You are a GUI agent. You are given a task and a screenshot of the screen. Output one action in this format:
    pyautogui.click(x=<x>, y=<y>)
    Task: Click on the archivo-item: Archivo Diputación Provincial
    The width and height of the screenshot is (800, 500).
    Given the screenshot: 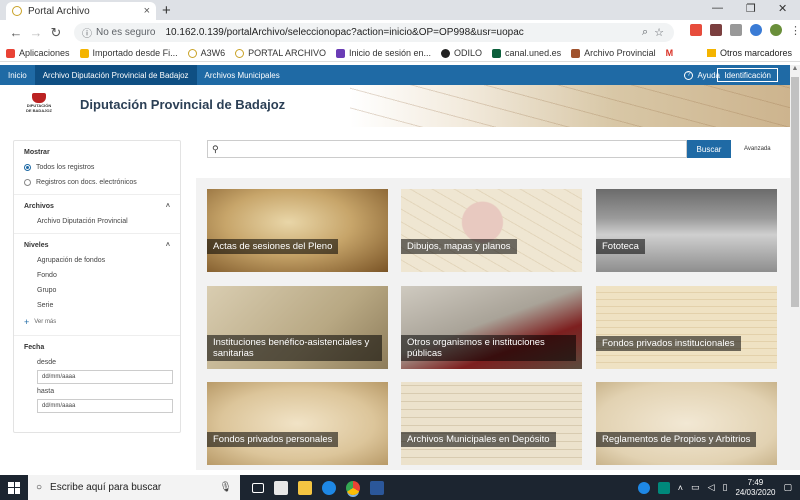 What is the action you would take?
    pyautogui.click(x=97, y=221)
    